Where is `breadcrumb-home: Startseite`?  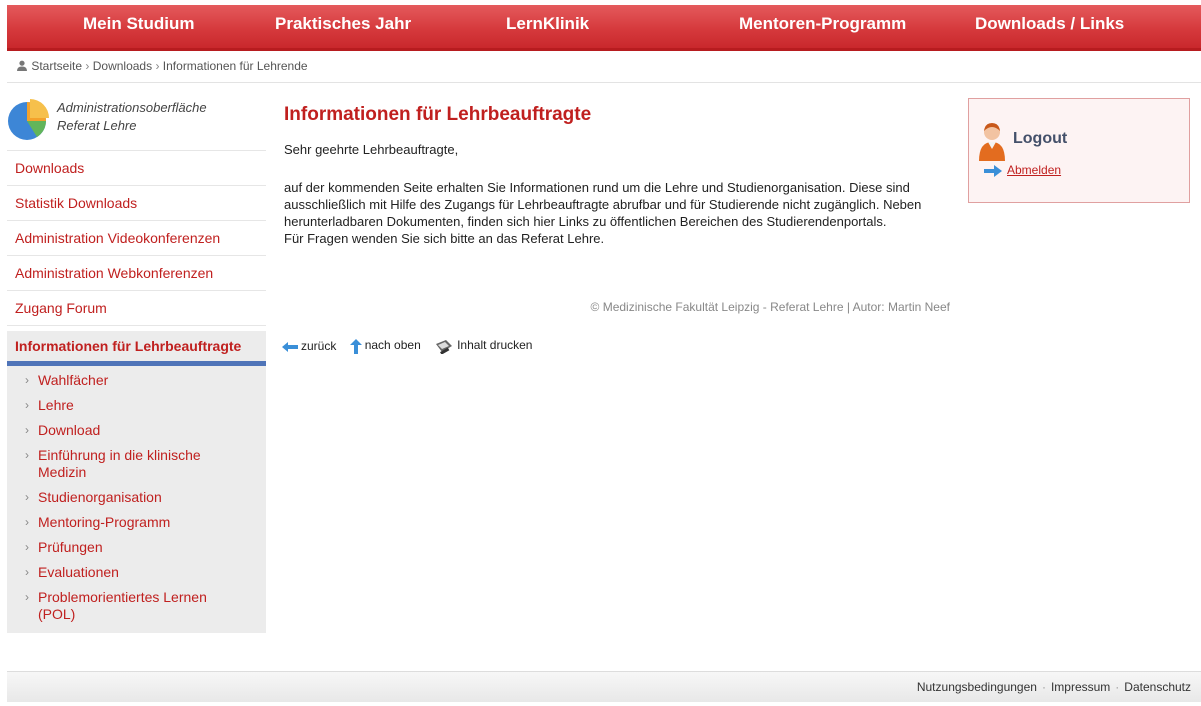 breadcrumb-home: Startseite is located at coordinates (56, 66).